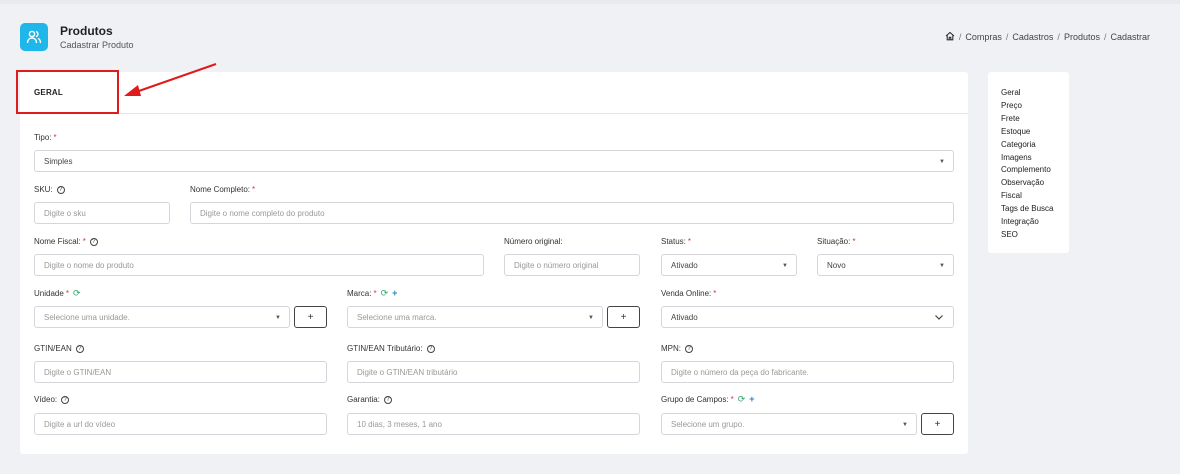  Describe the element at coordinates (391, 348) in the screenshot. I see `gtin-tributario-label: GTIN/EAN Tributário:?` at that location.